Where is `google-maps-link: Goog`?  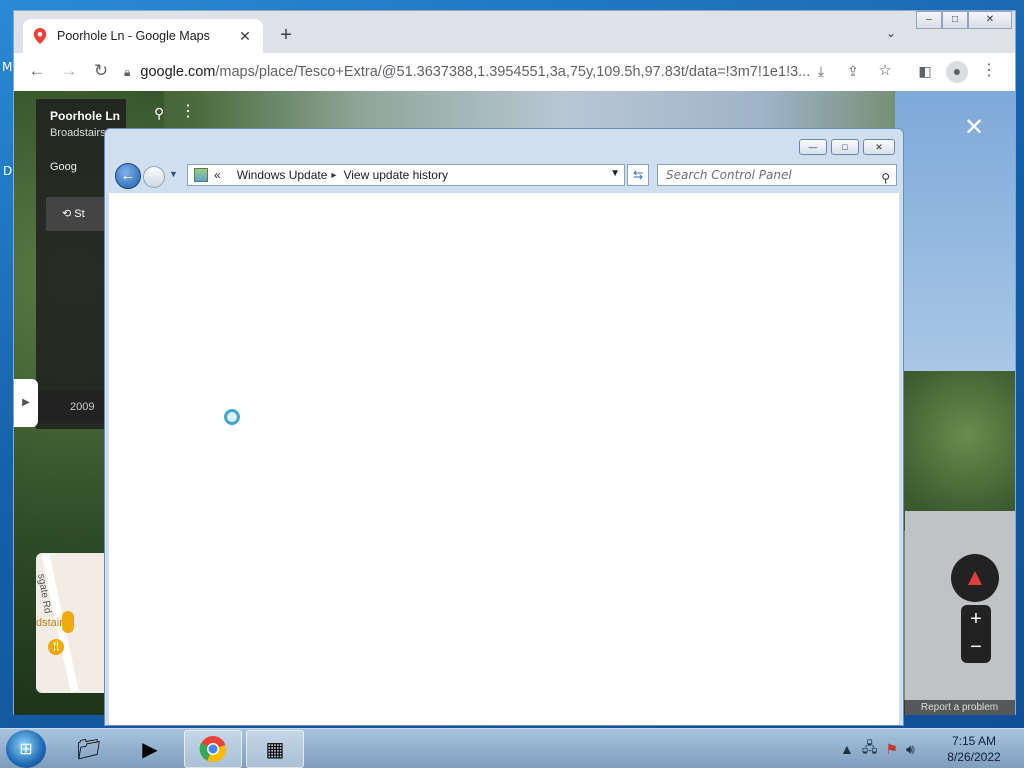
google-maps-link: Goog is located at coordinates (63, 167).